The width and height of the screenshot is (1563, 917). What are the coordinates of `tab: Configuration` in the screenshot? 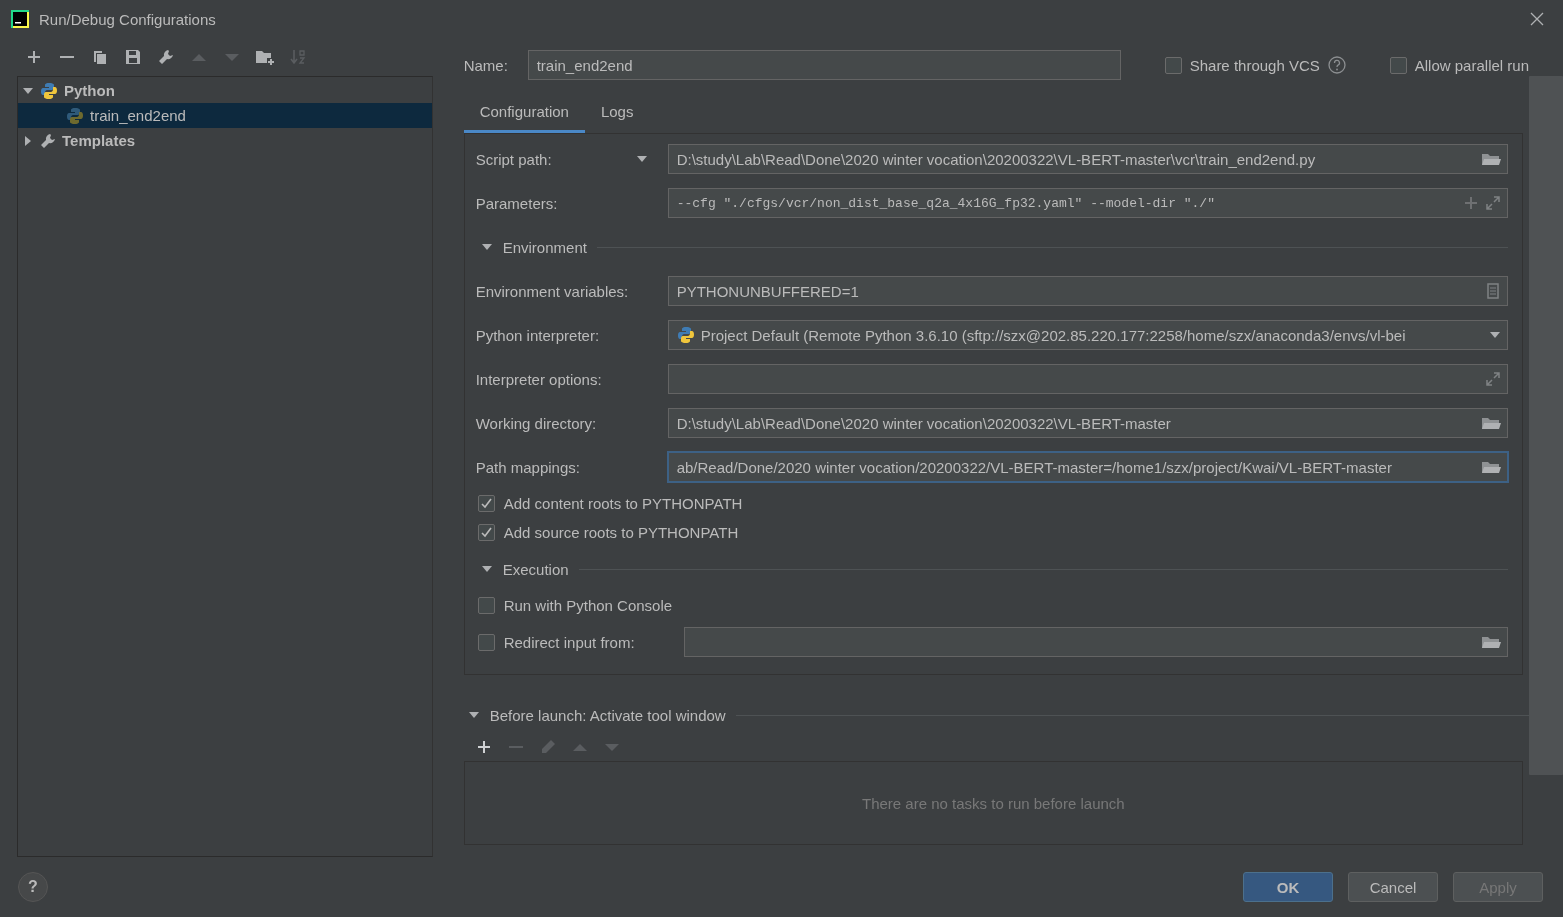 It's located at (524, 113).